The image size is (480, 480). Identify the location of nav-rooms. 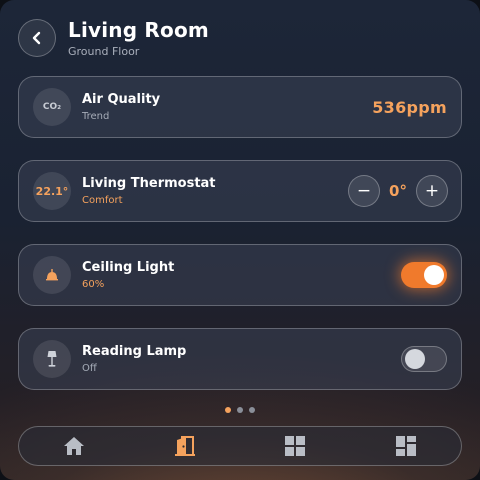
(185, 446).